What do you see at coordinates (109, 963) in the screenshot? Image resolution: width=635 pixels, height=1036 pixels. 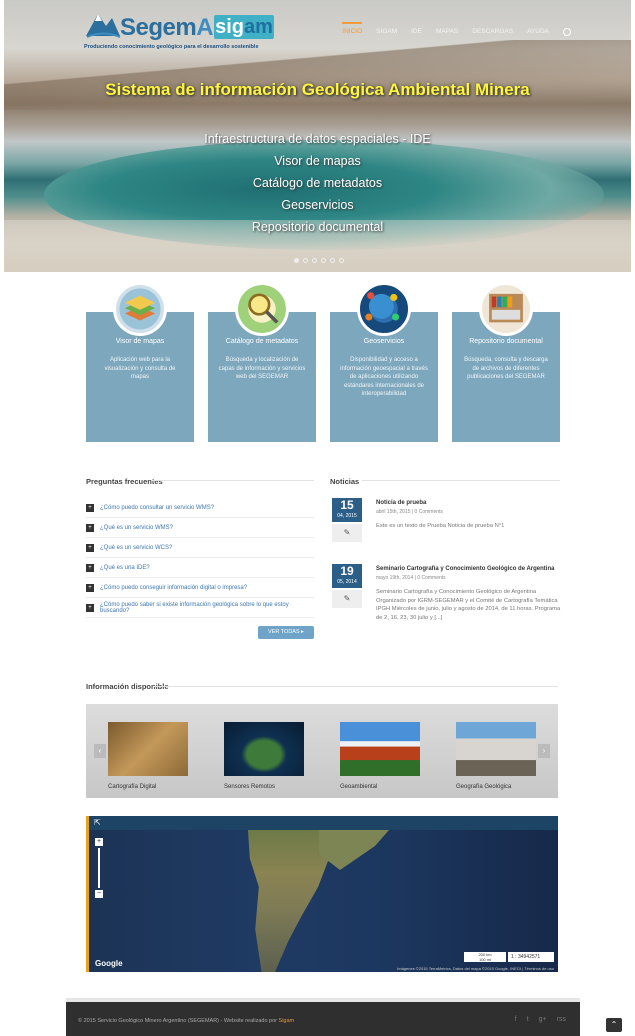 I see `google-logo: Google` at bounding box center [109, 963].